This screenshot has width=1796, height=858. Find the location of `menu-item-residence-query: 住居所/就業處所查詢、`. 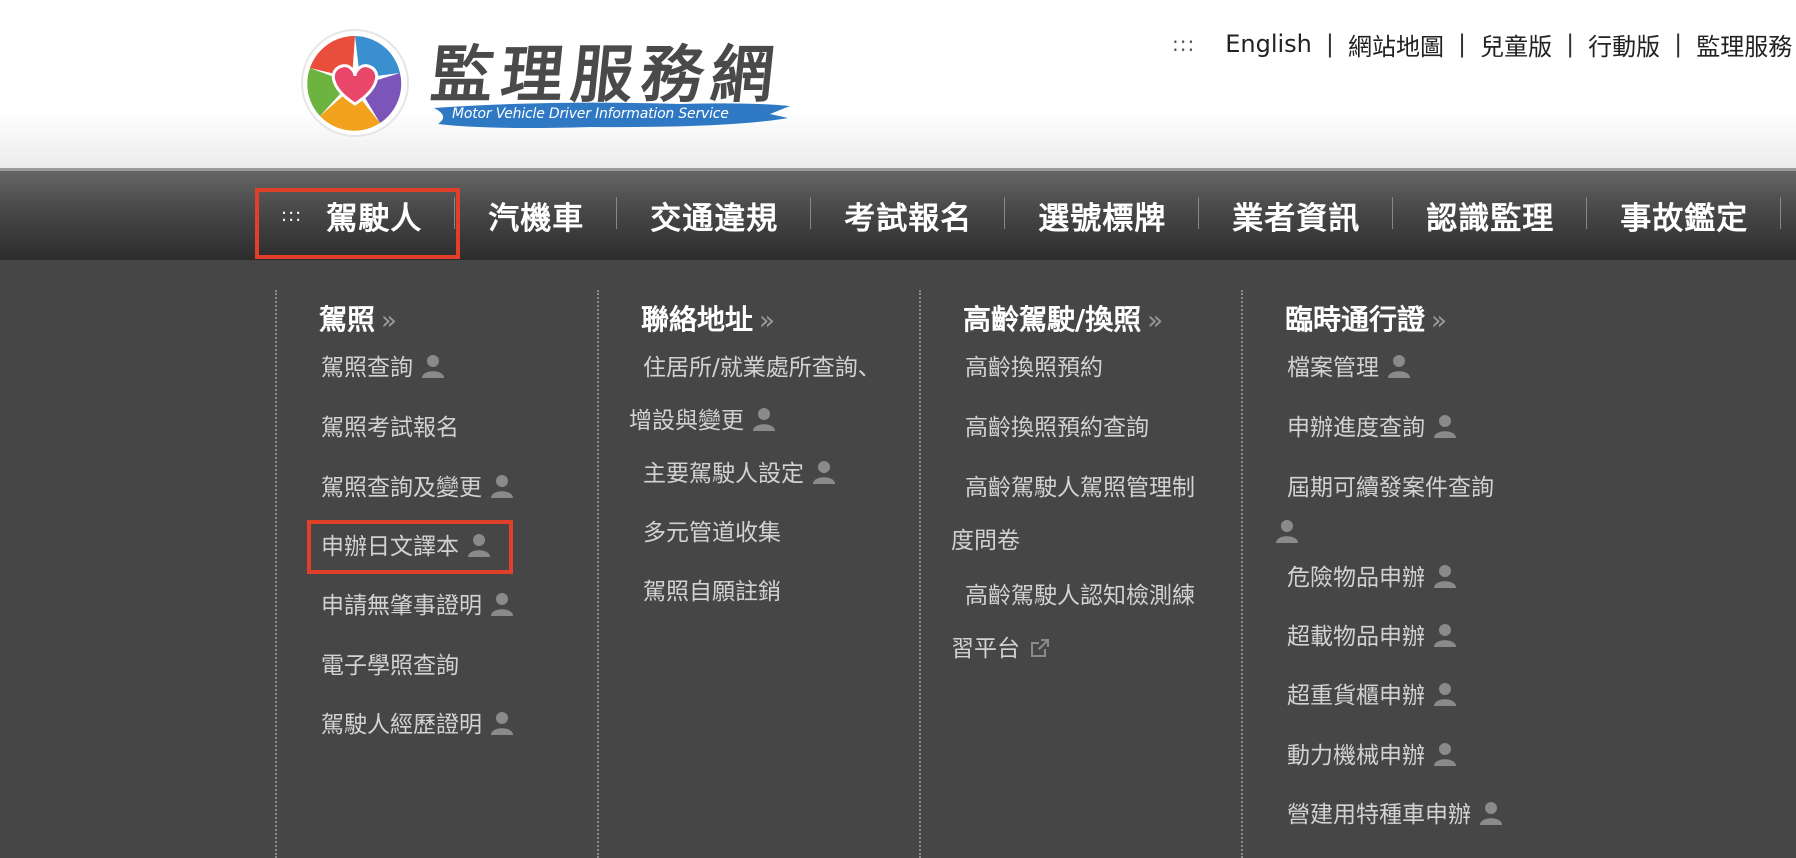

menu-item-residence-query: 住居所/就業處所查詢、 is located at coordinates (762, 368).